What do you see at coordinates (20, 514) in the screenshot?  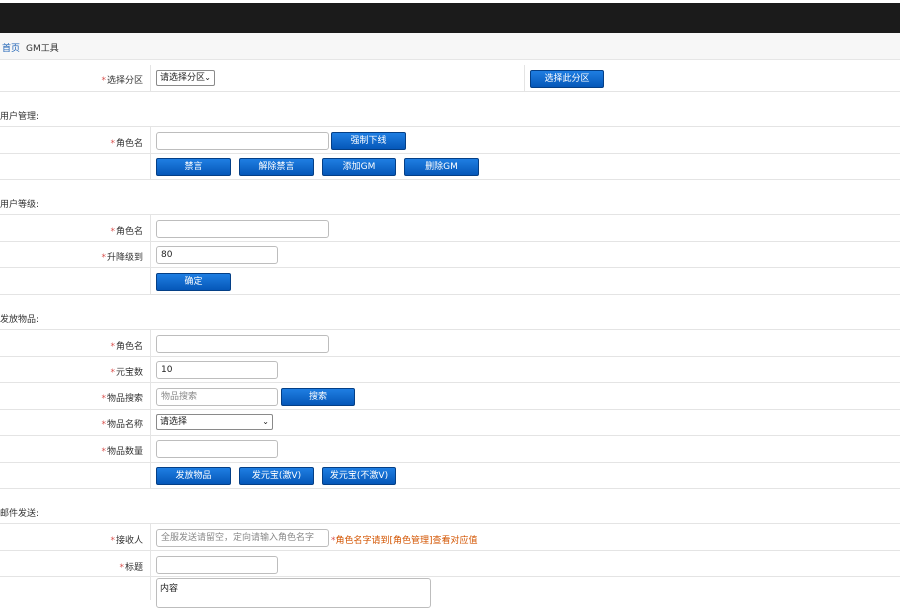 I see `section-title-mail: 邮件发送:` at bounding box center [20, 514].